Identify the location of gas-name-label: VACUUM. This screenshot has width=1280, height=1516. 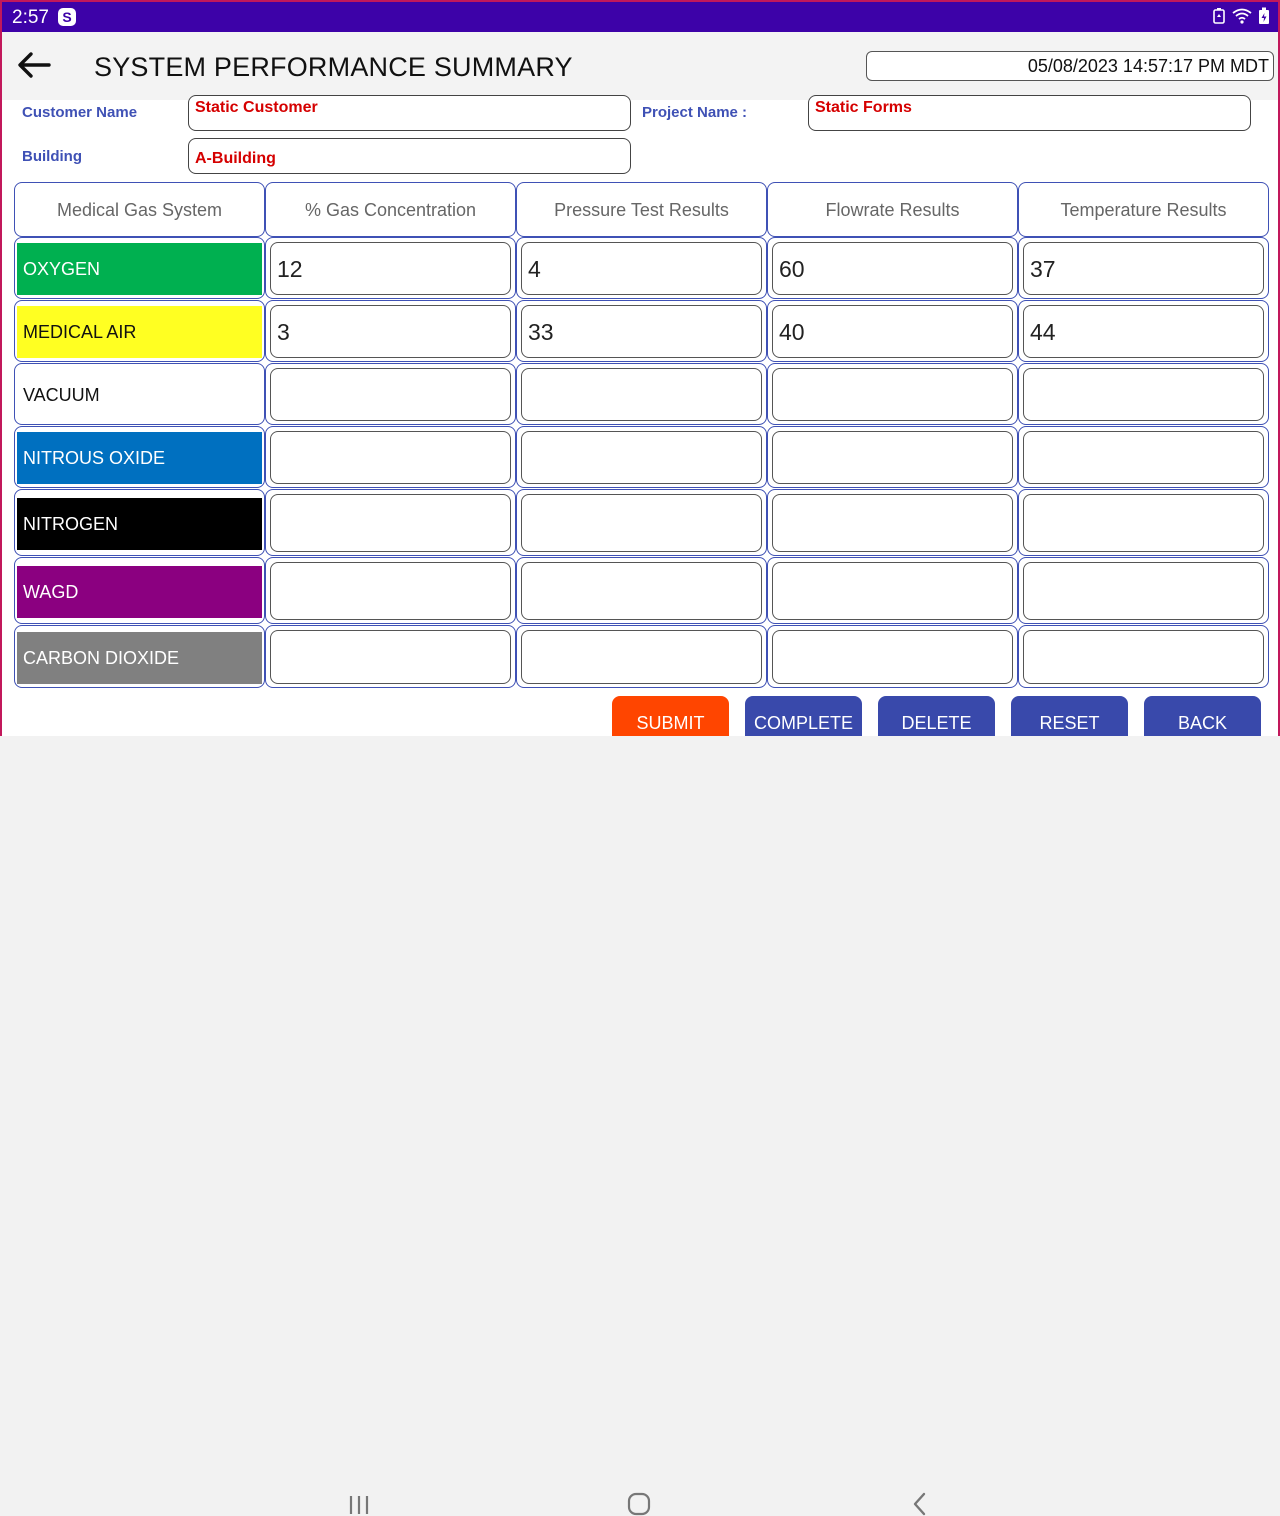
(139, 395).